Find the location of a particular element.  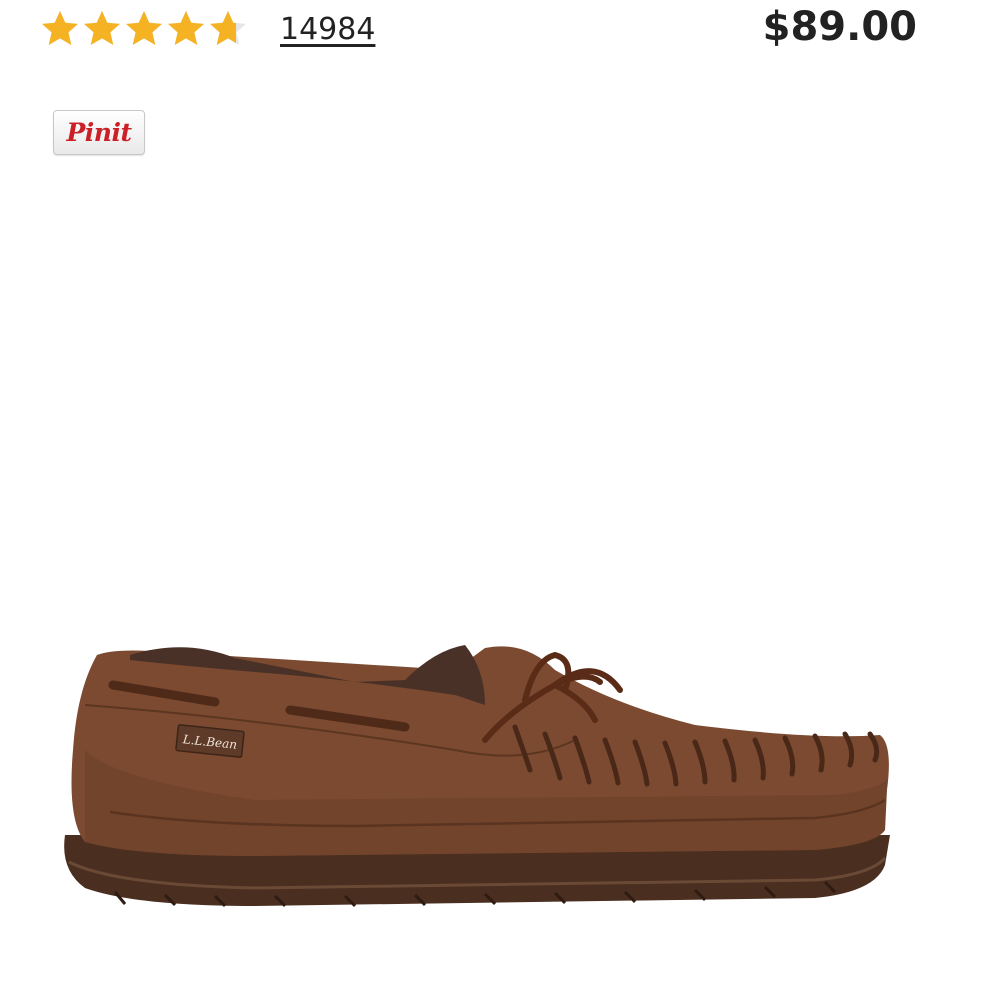

star-rating is located at coordinates (145, 29).